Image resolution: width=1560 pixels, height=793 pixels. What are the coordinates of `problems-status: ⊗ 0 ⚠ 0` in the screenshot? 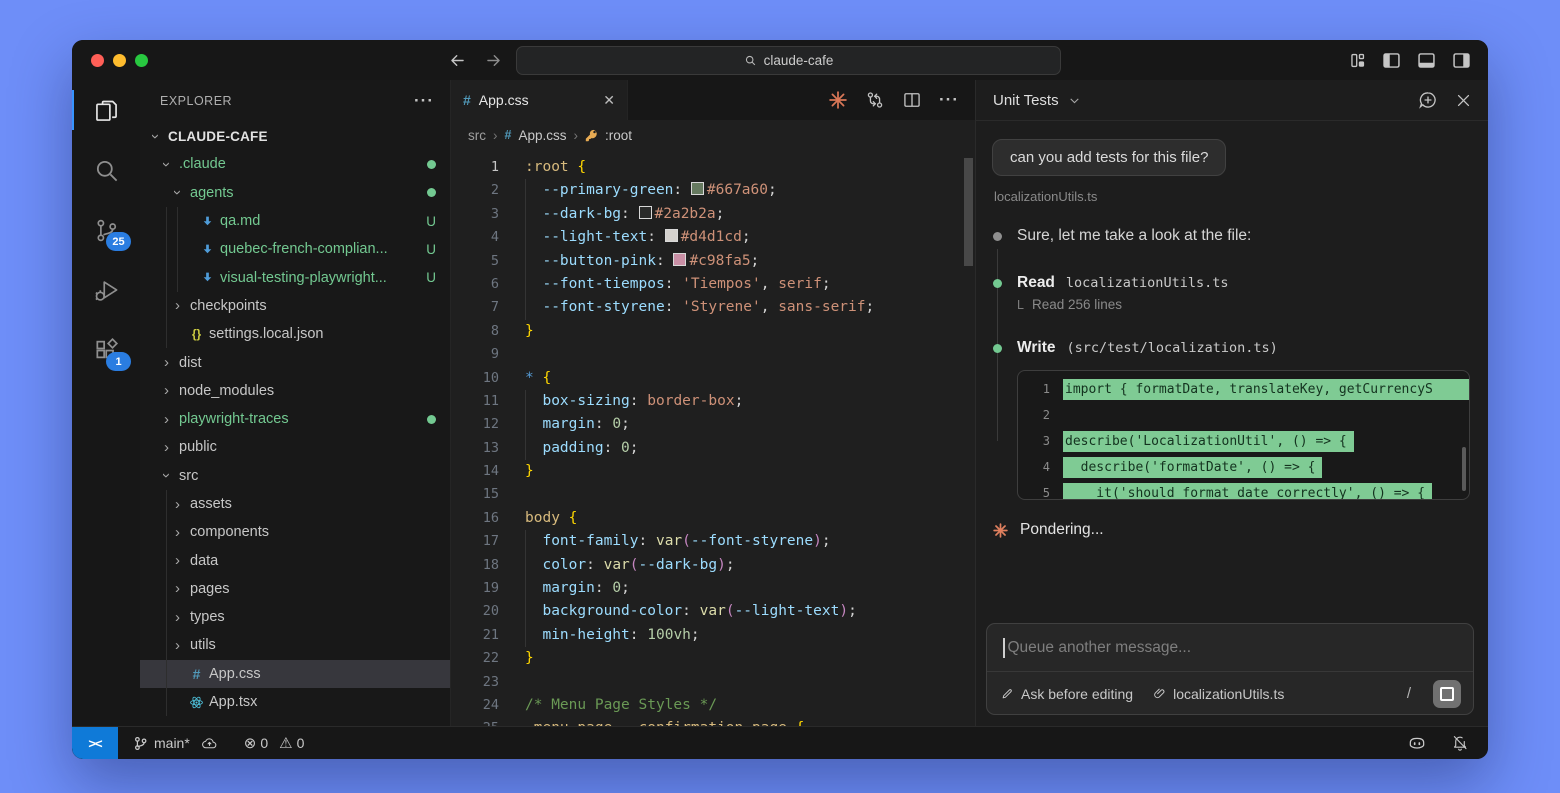 It's located at (274, 743).